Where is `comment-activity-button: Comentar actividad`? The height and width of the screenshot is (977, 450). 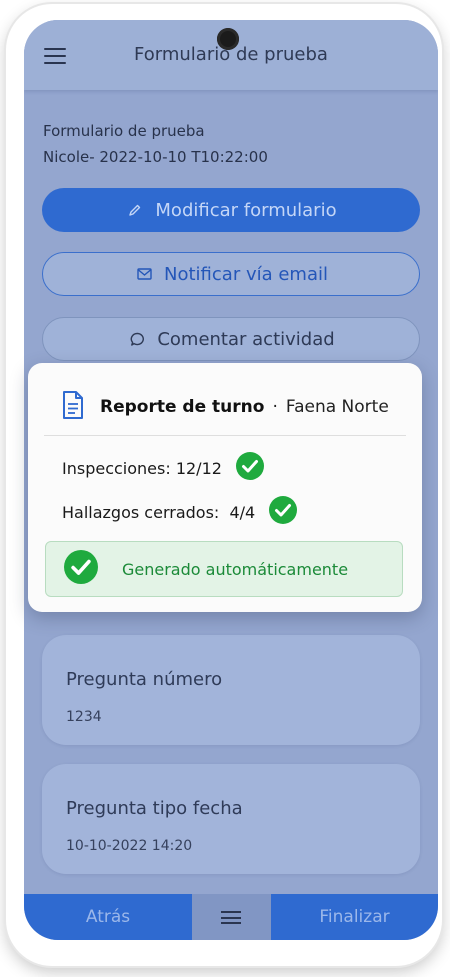
comment-activity-button: Comentar actividad is located at coordinates (231, 339).